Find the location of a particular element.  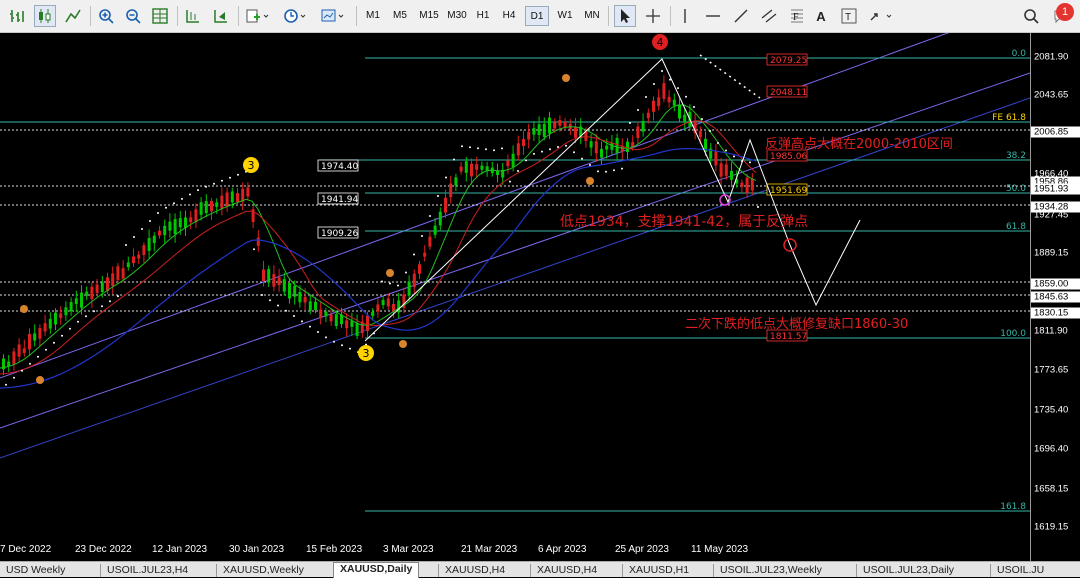

new-indicator-icon is located at coordinates (258, 16).